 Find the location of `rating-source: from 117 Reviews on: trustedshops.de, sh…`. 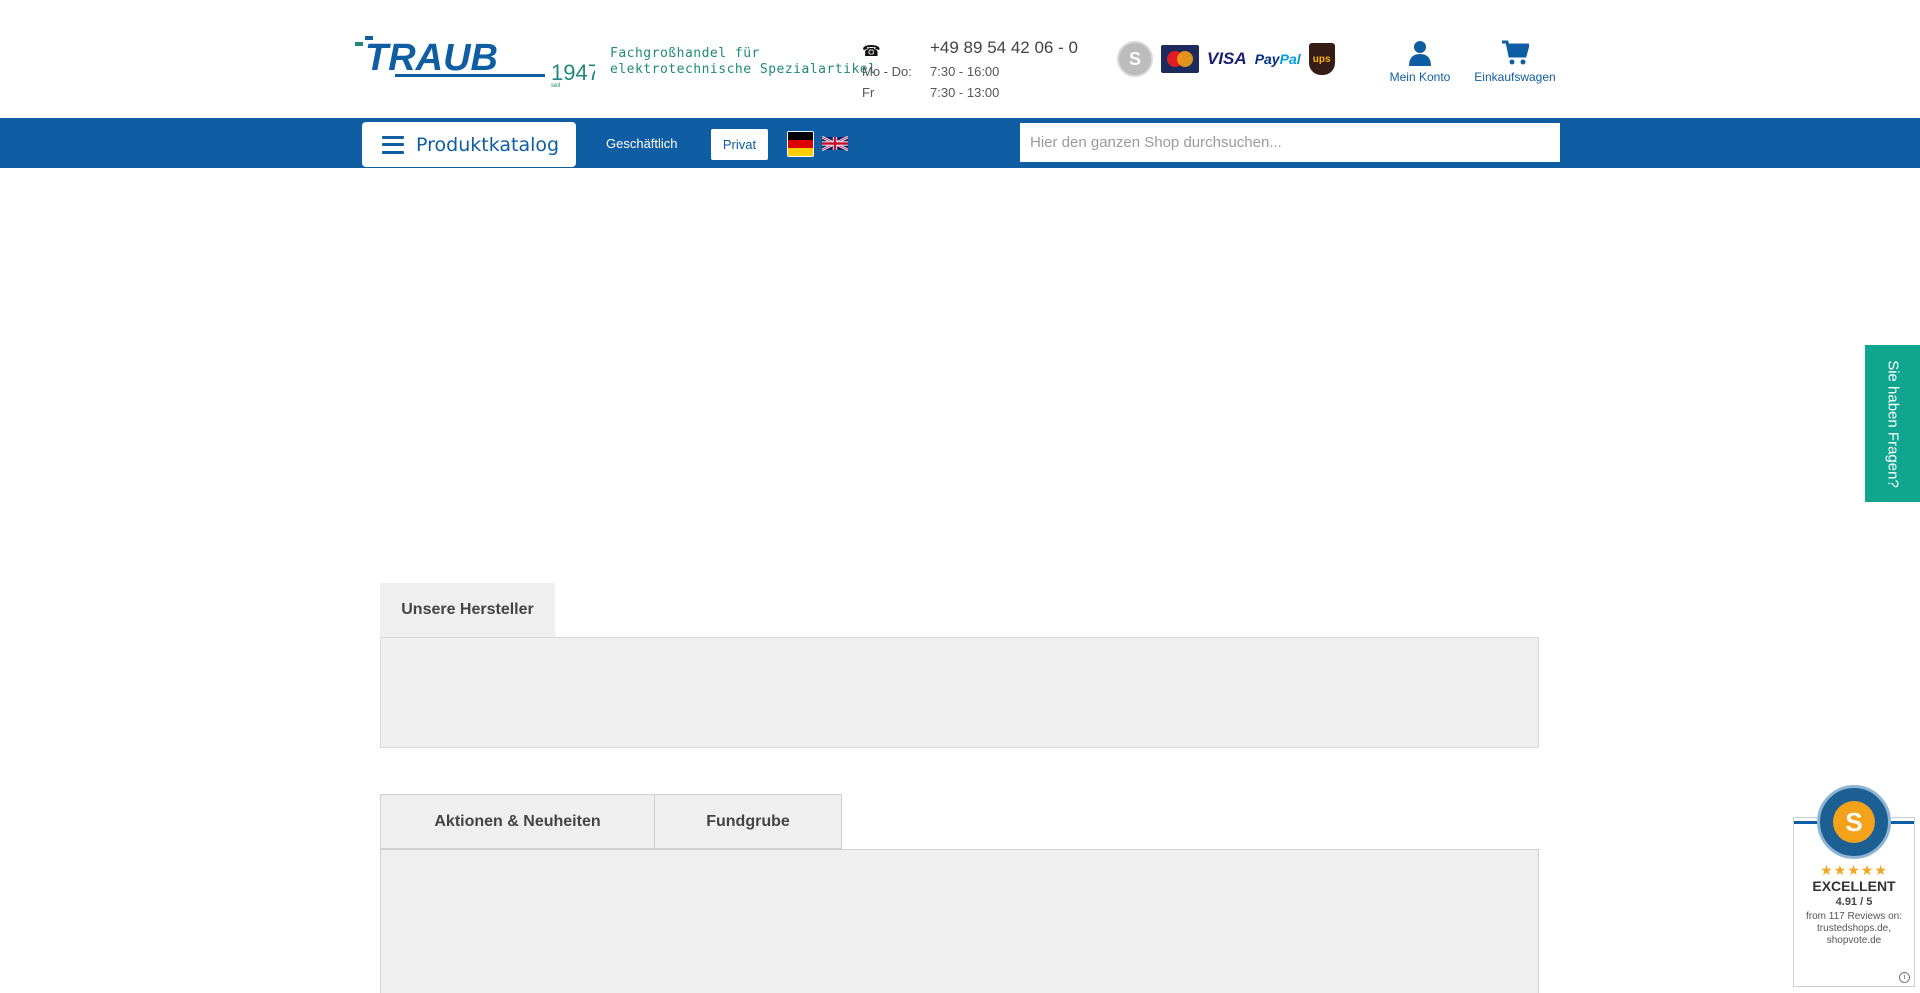

rating-source: from 117 Reviews on: trustedshops.de, sh… is located at coordinates (1854, 928).